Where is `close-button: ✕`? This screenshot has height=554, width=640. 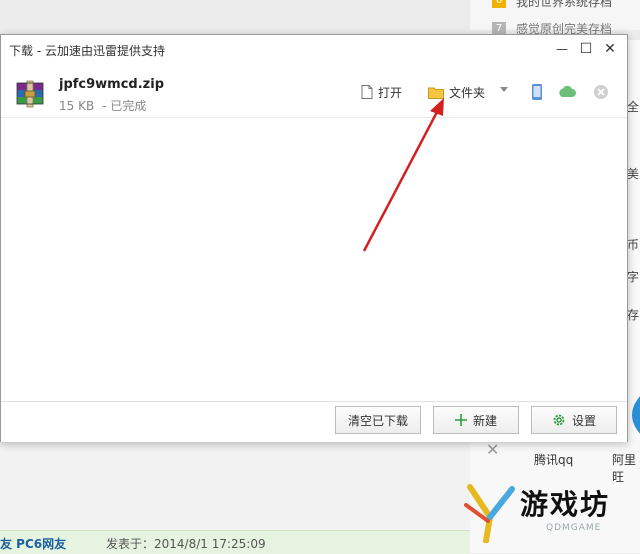
close-button: ✕ is located at coordinates (610, 49).